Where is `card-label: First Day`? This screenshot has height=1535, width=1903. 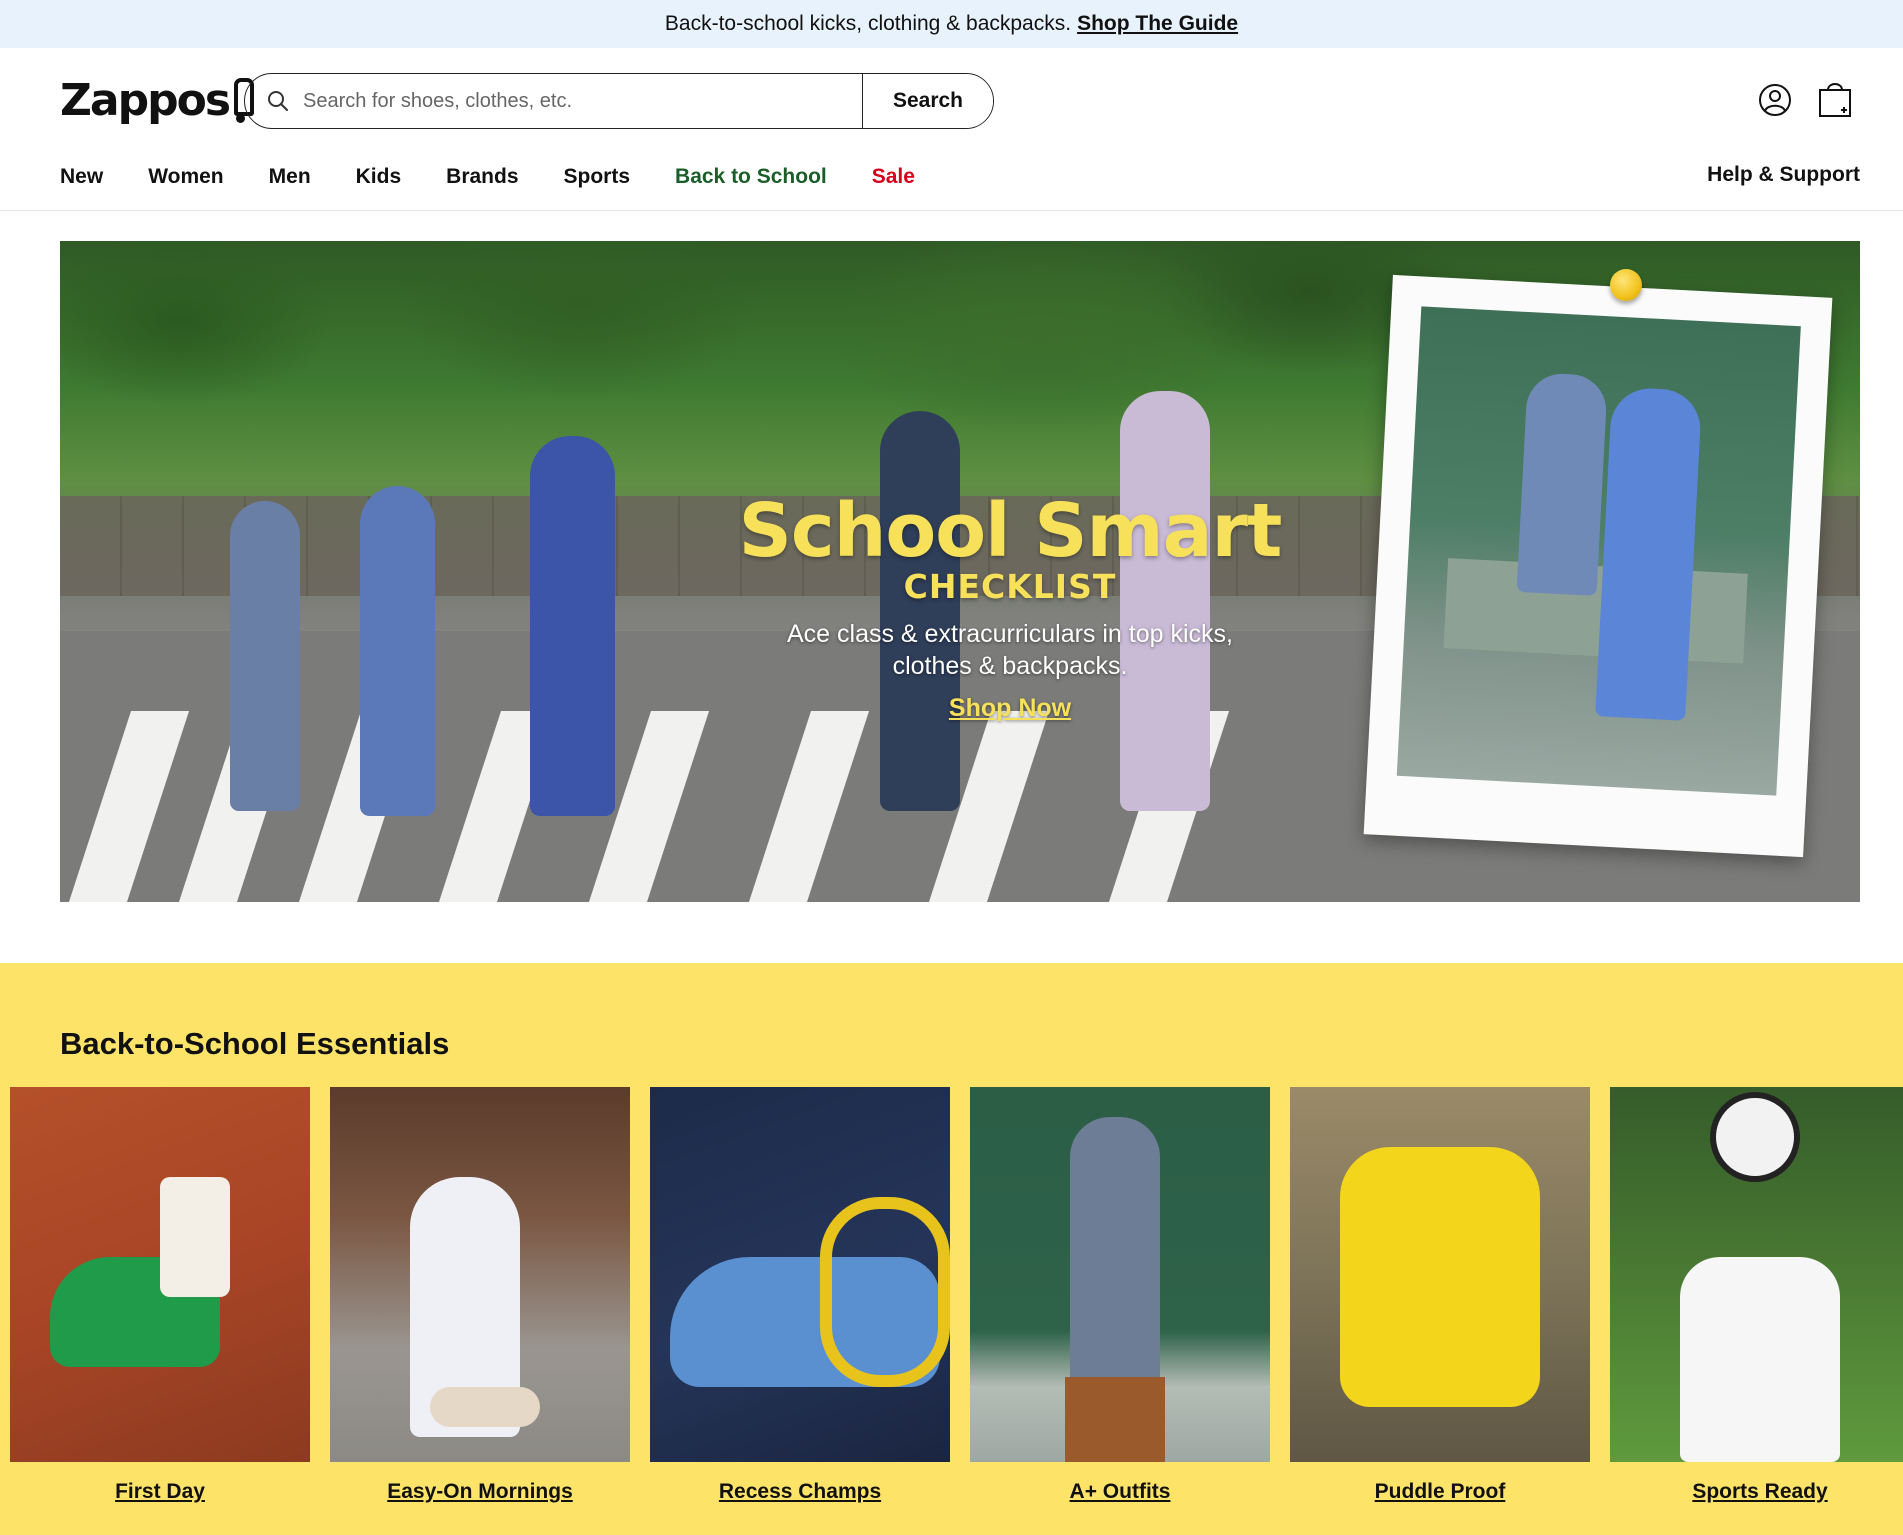
card-label: First Day is located at coordinates (160, 1492).